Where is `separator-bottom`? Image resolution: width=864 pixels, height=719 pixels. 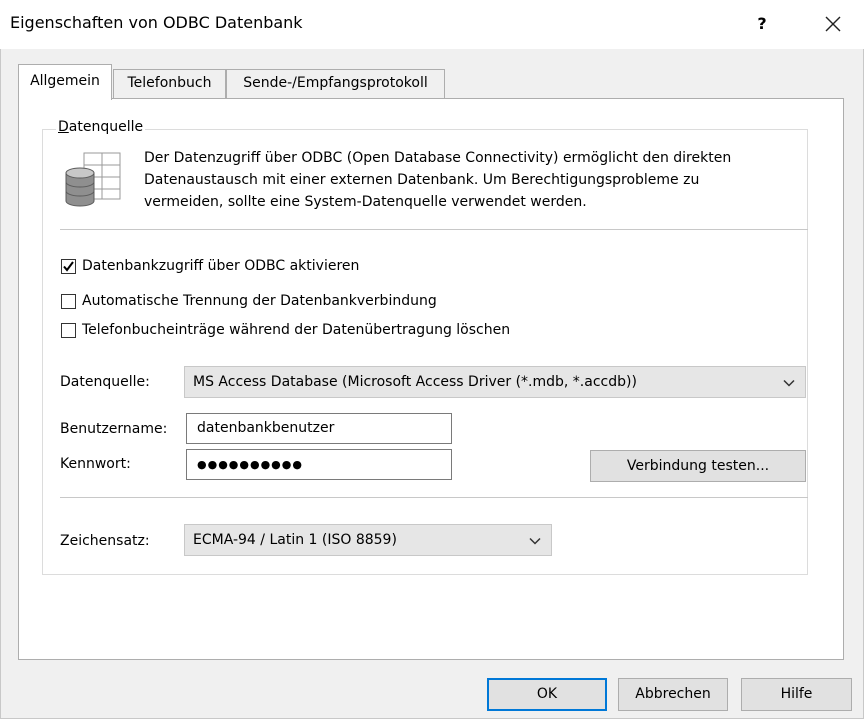 separator-bottom is located at coordinates (434, 497).